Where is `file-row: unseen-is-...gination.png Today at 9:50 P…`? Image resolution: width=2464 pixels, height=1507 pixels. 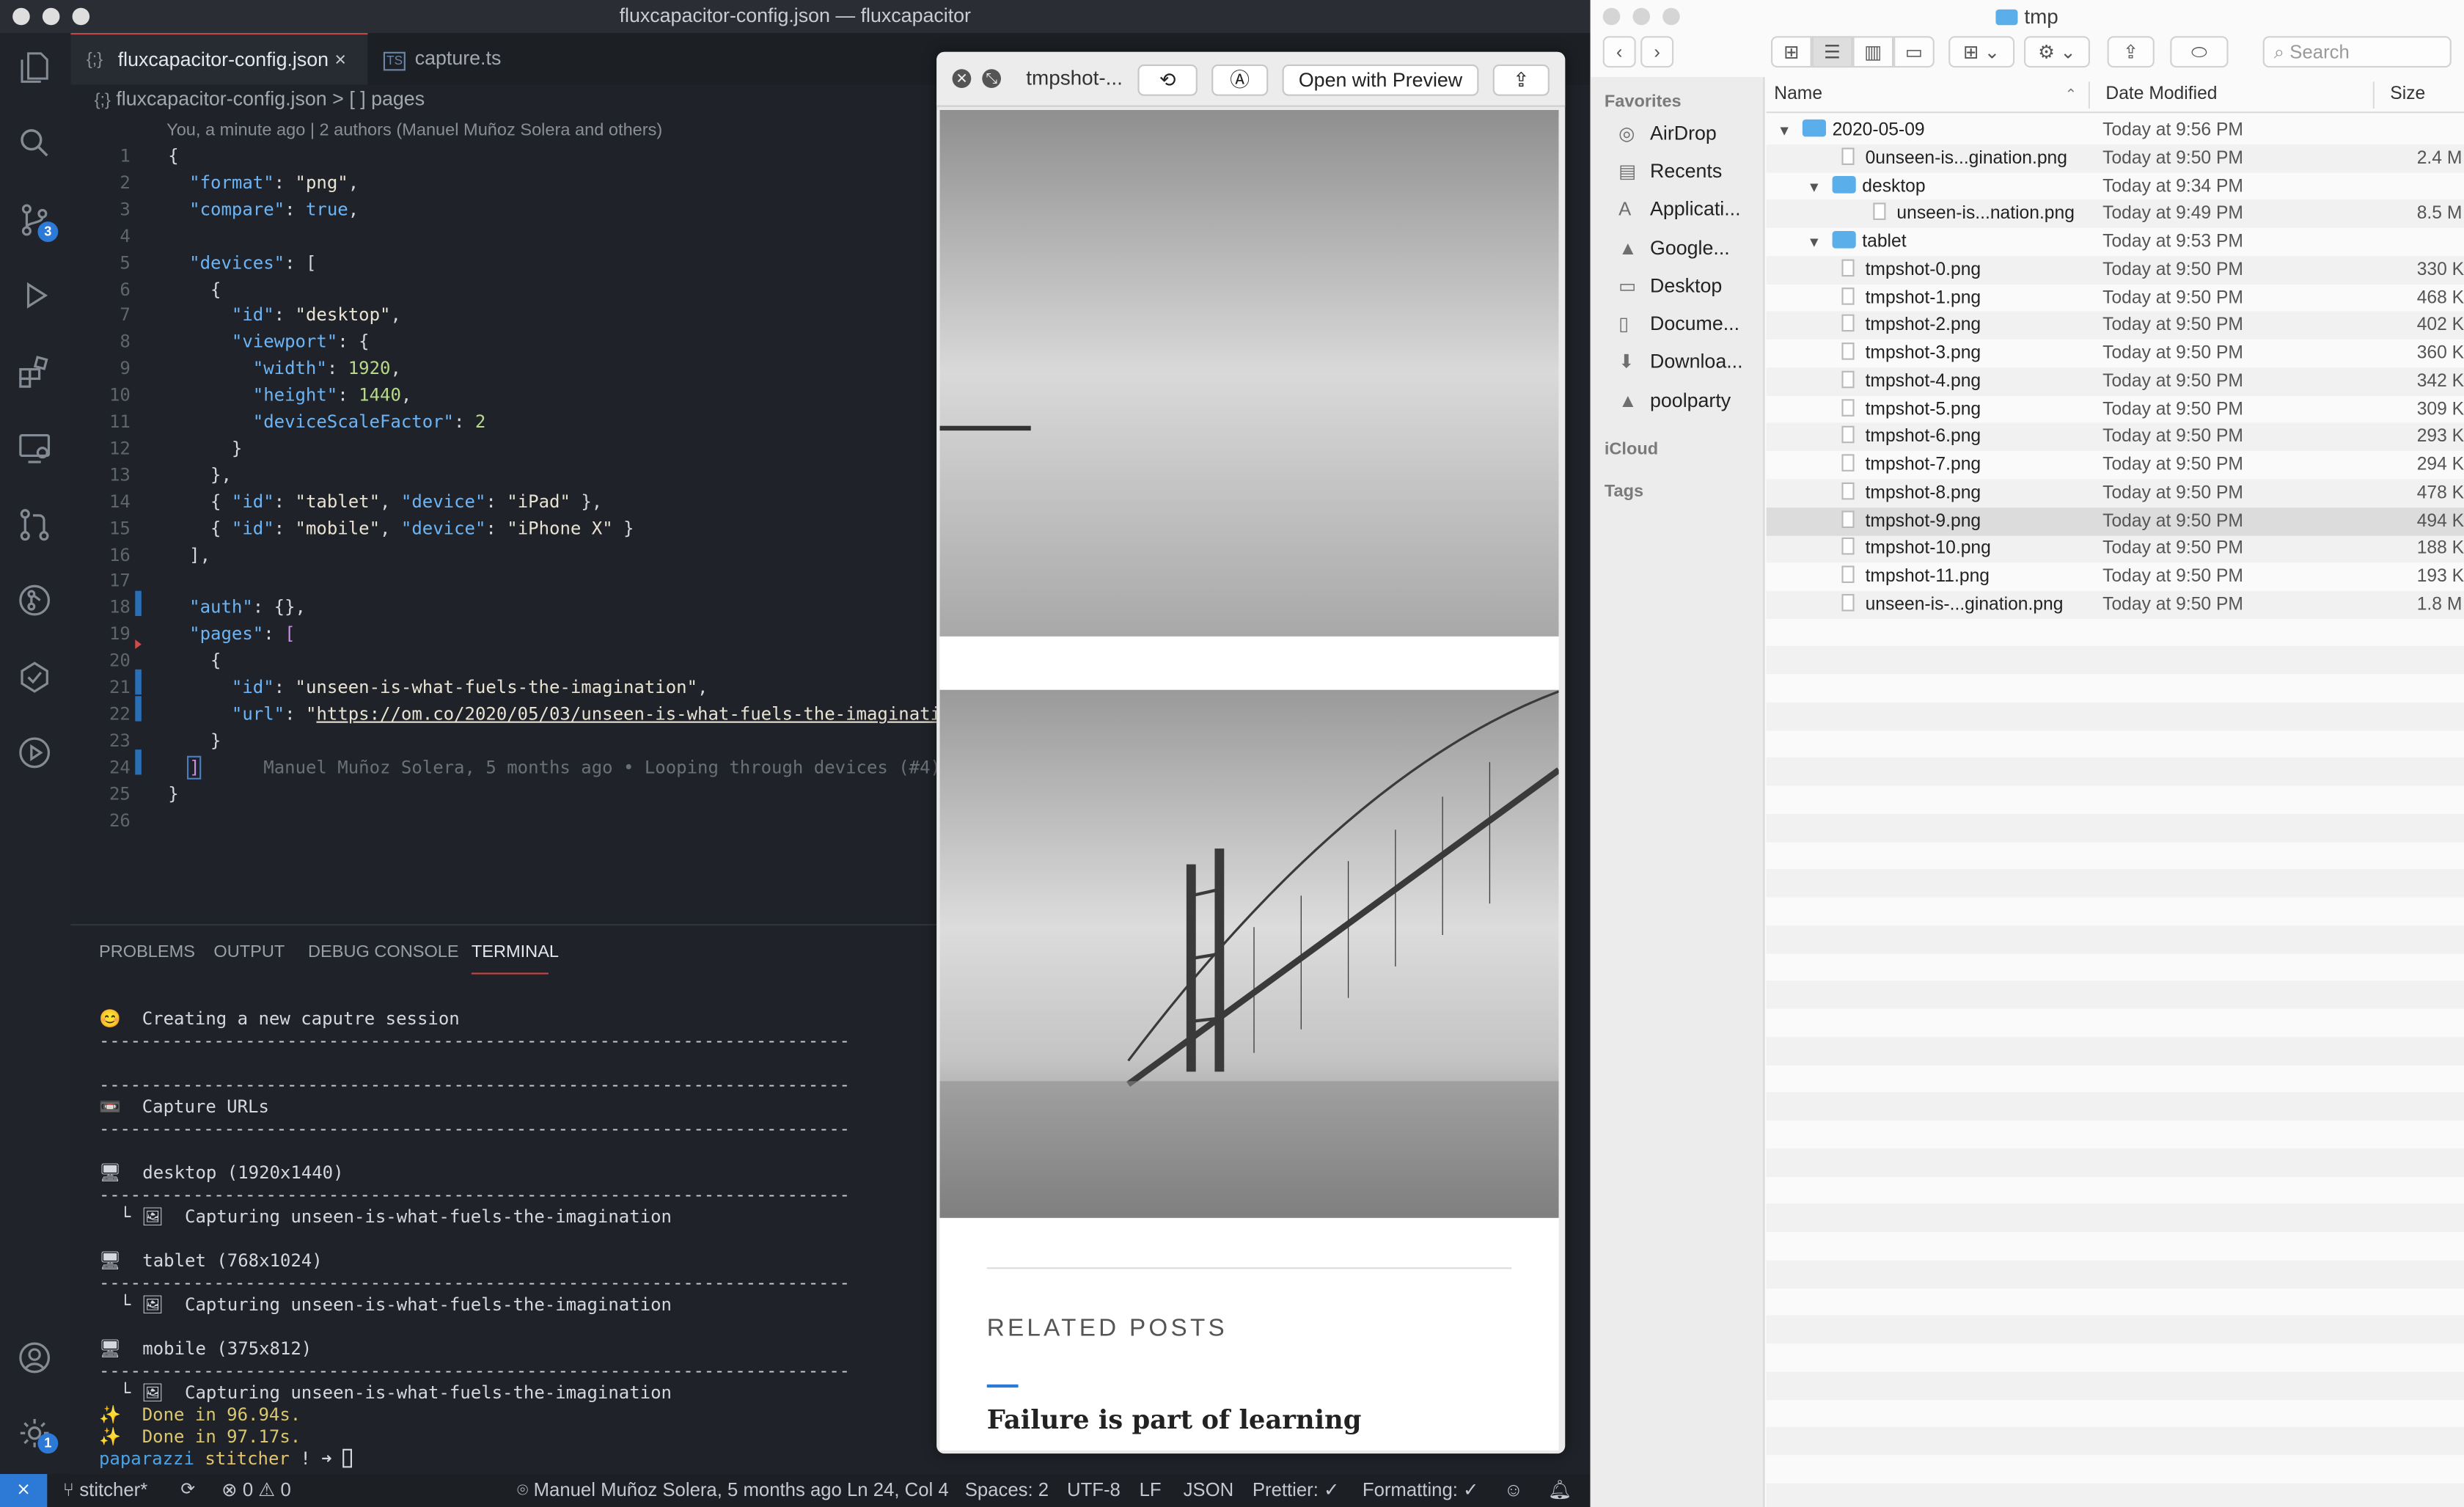
file-row: unseen-is-...gination.png Today at 9:50 P… is located at coordinates (2115, 604).